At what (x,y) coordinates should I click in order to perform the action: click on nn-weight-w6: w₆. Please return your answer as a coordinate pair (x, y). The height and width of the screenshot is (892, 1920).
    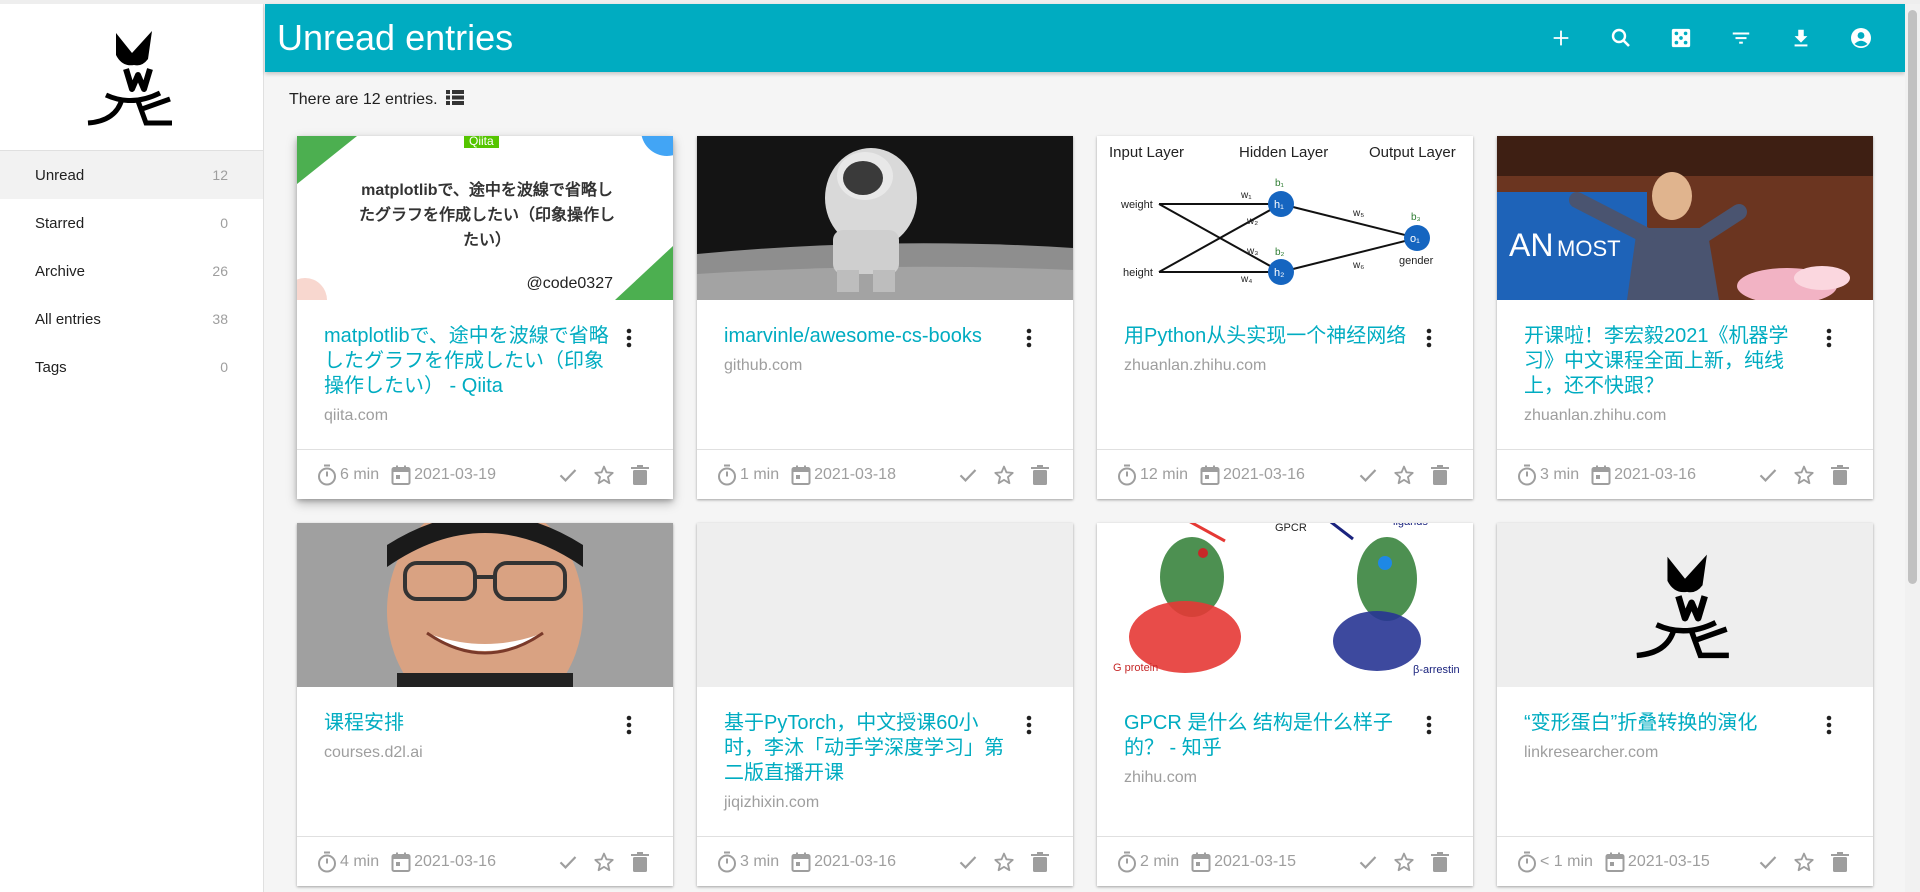
    Looking at the image, I should click on (1358, 265).